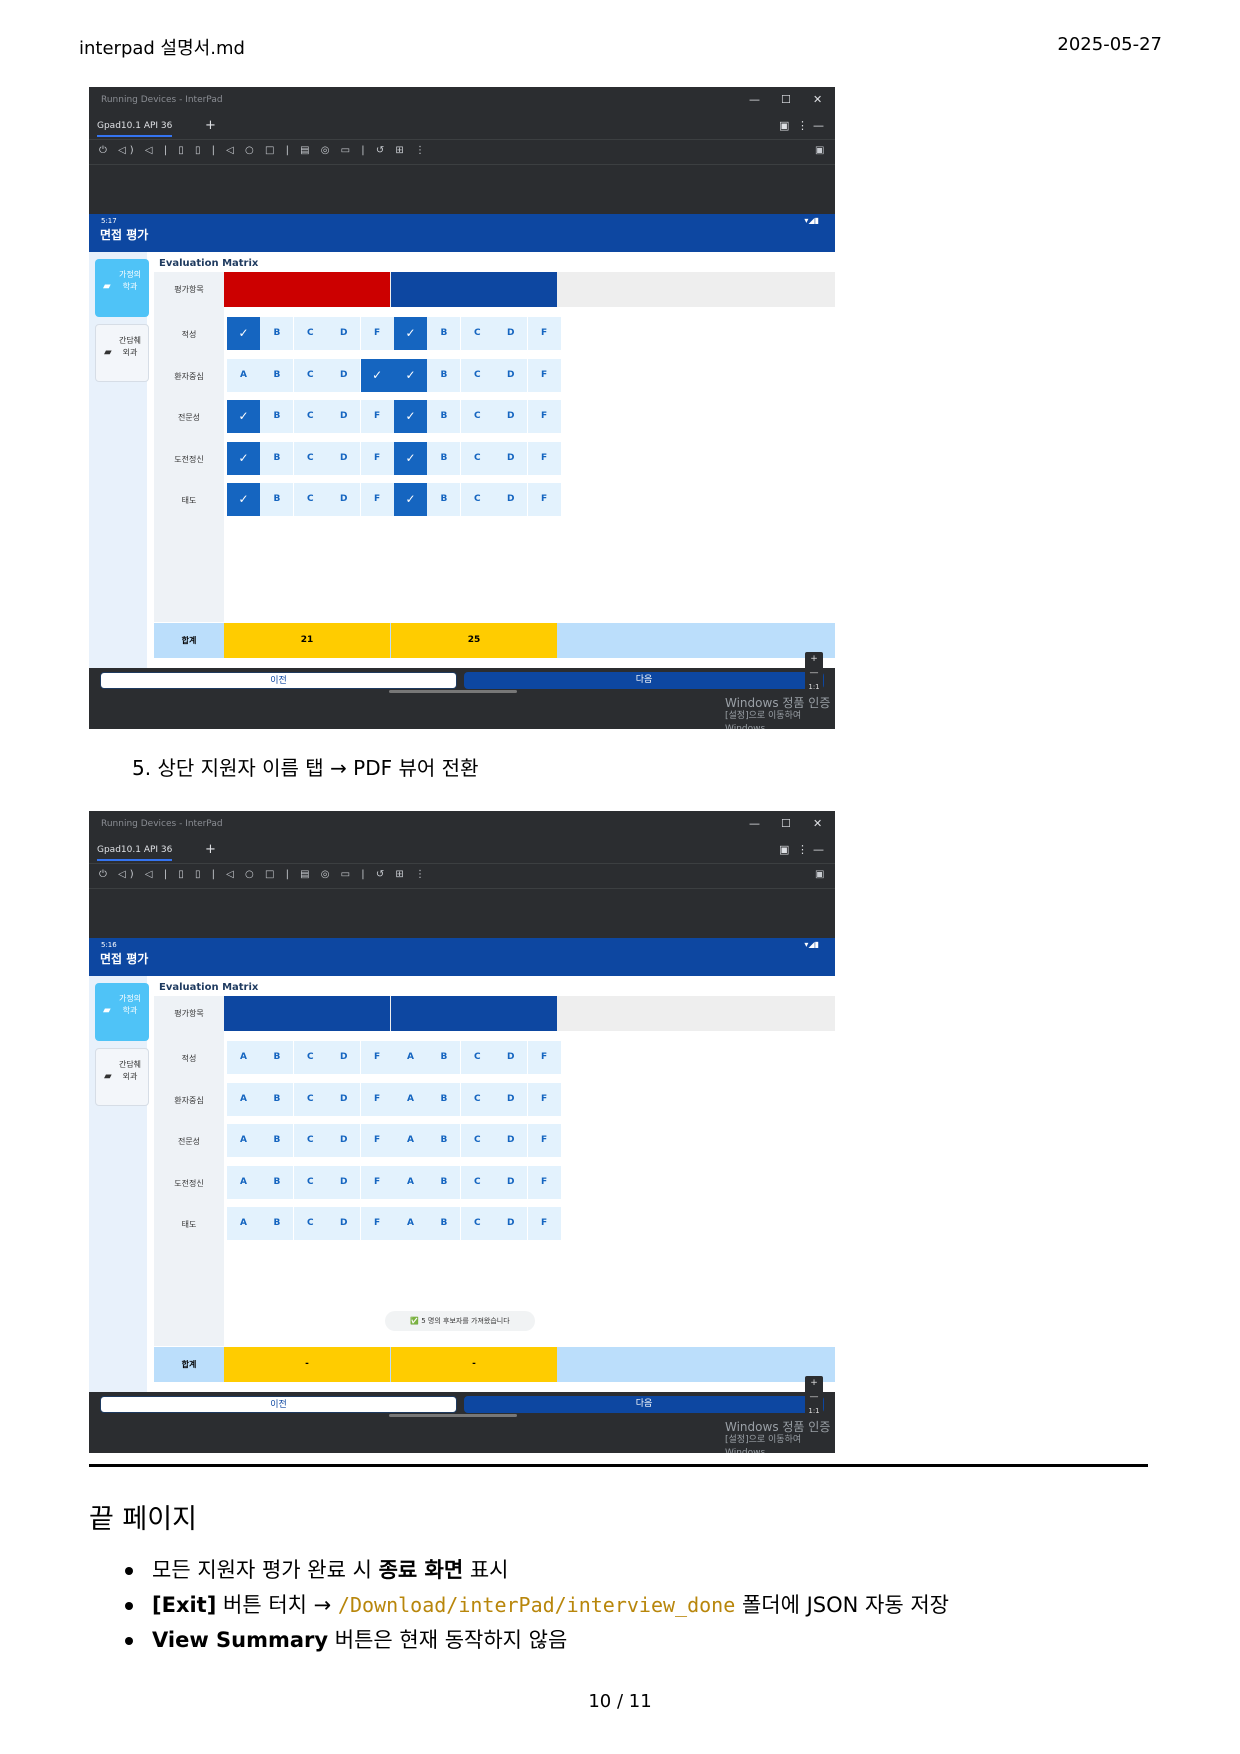 Image resolution: width=1240 pixels, height=1754 pixels. I want to click on zoom-reset-label: 1:1, so click(814, 687).